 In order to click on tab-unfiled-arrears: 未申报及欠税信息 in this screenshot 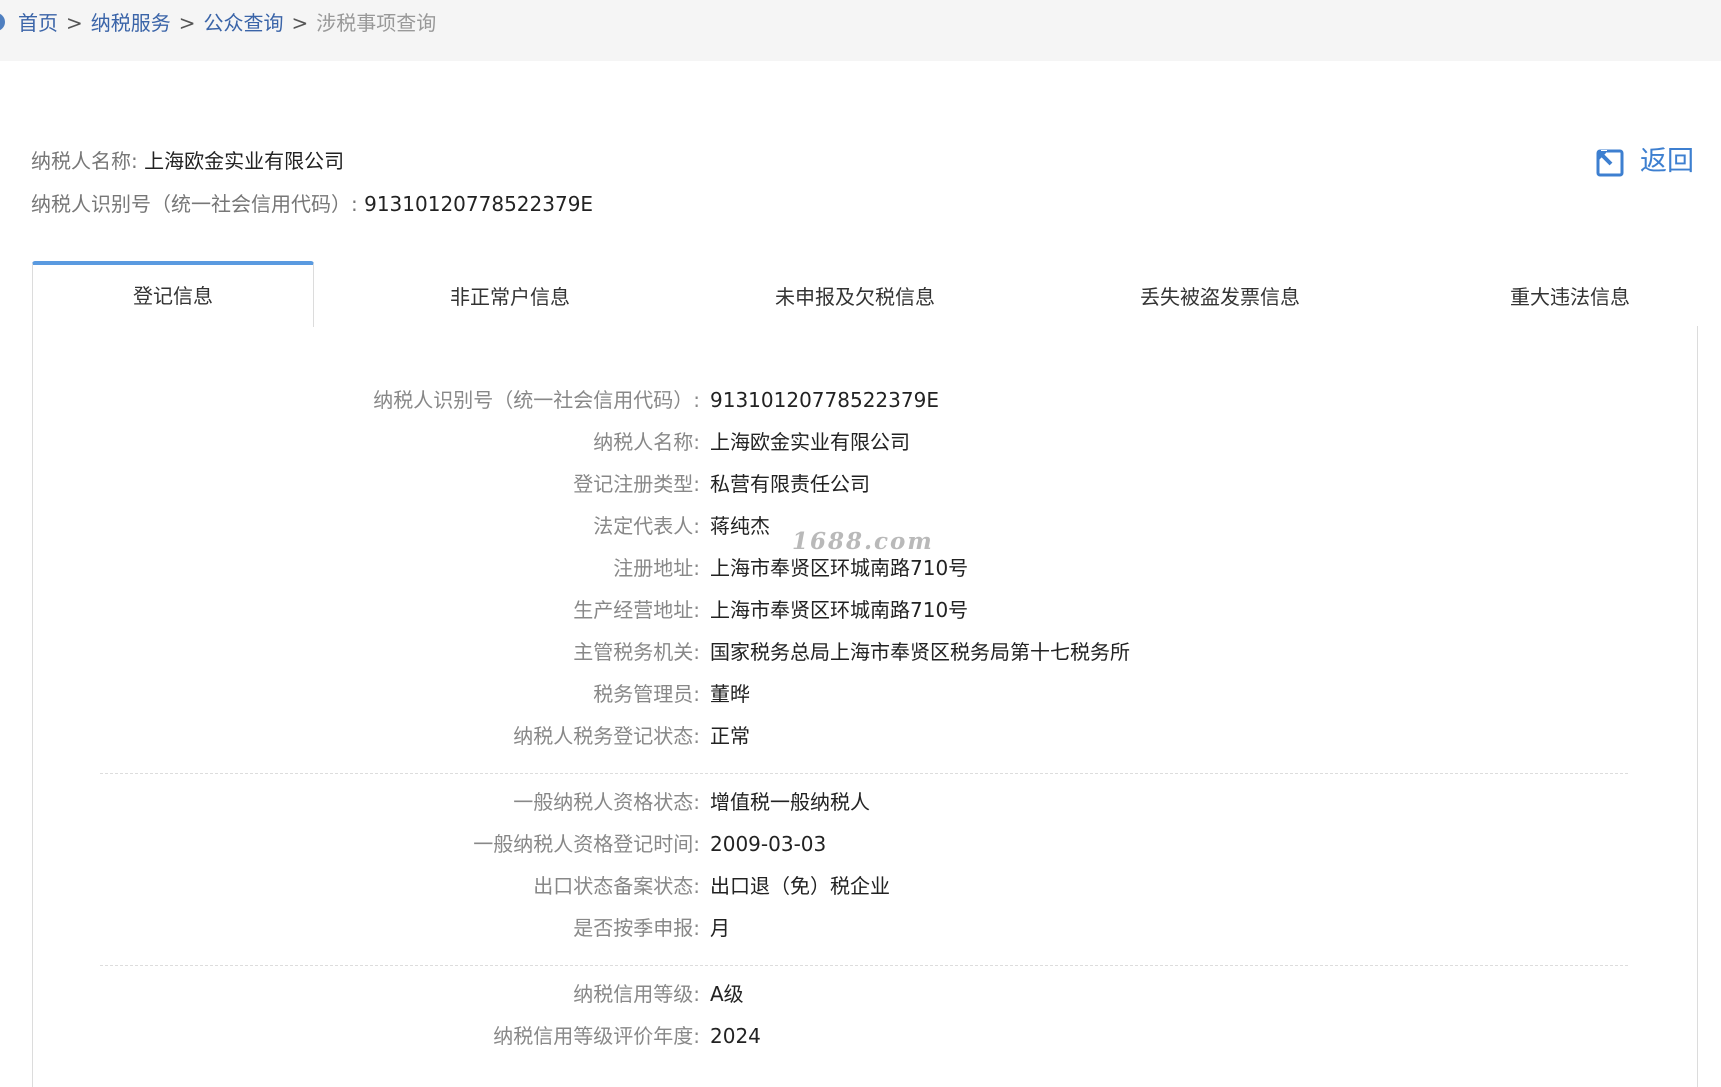, I will do `click(855, 294)`.